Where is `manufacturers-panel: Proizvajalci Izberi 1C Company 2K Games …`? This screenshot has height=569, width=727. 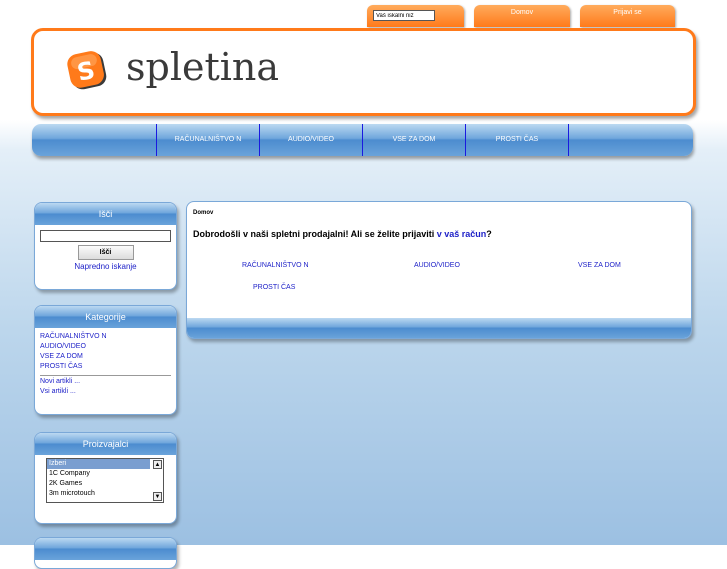
manufacturers-panel: Proizvajalci Izberi 1C Company 2K Games … is located at coordinates (105, 478).